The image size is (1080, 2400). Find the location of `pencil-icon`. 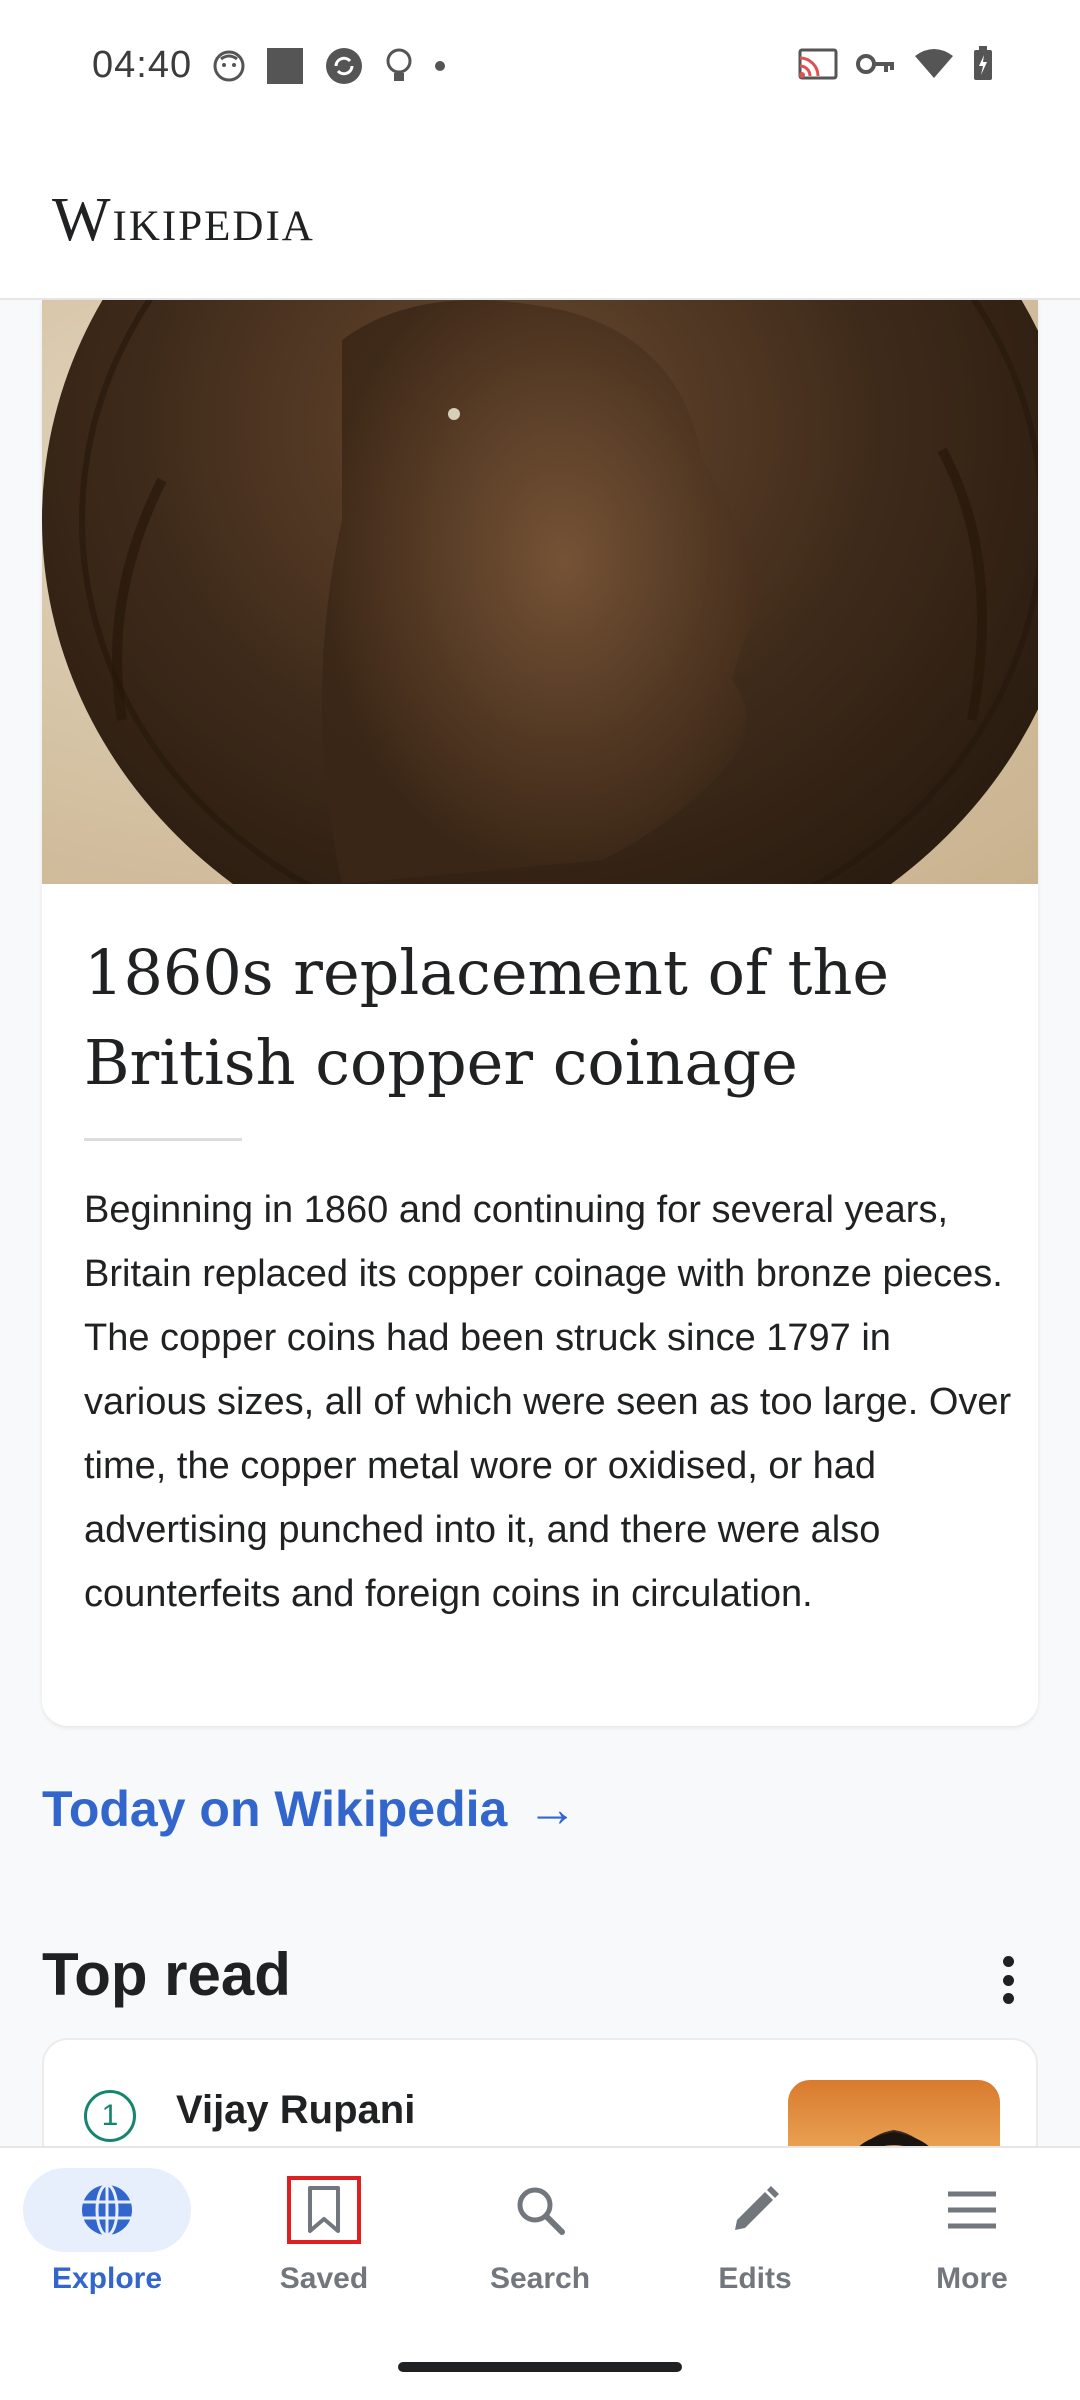

pencil-icon is located at coordinates (757, 2208).